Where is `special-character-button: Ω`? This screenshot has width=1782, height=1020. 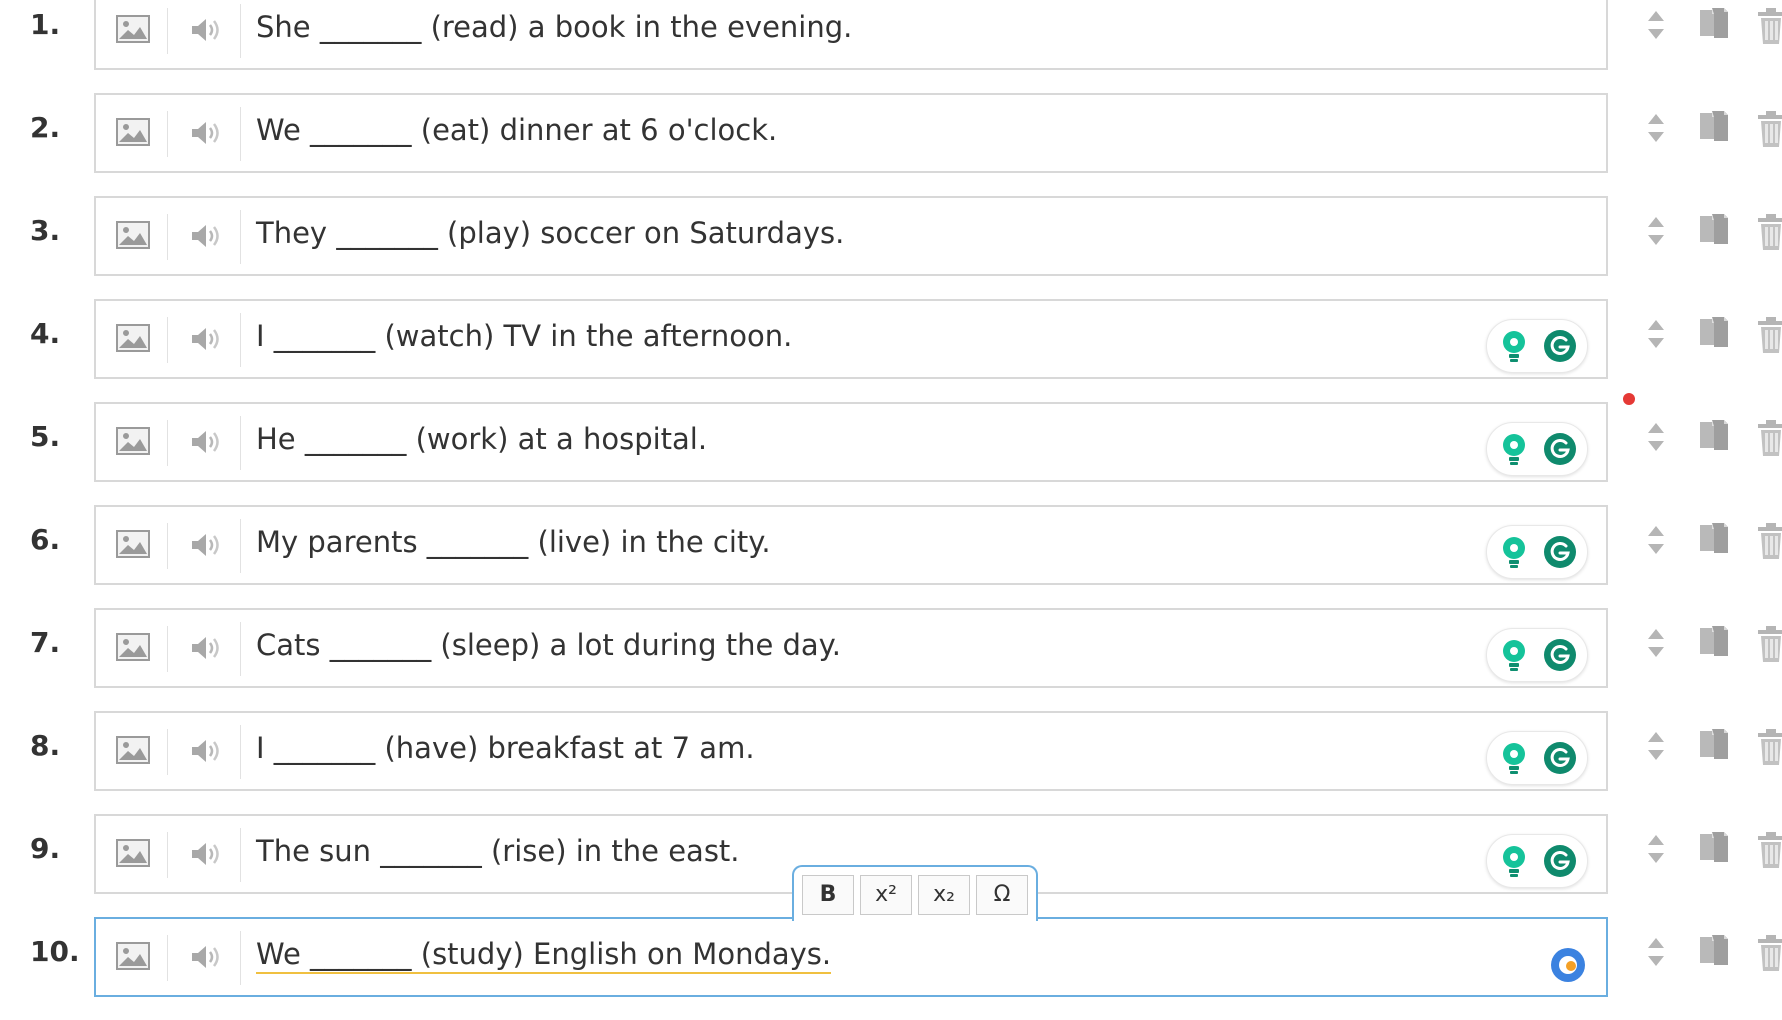
special-character-button: Ω is located at coordinates (1002, 895).